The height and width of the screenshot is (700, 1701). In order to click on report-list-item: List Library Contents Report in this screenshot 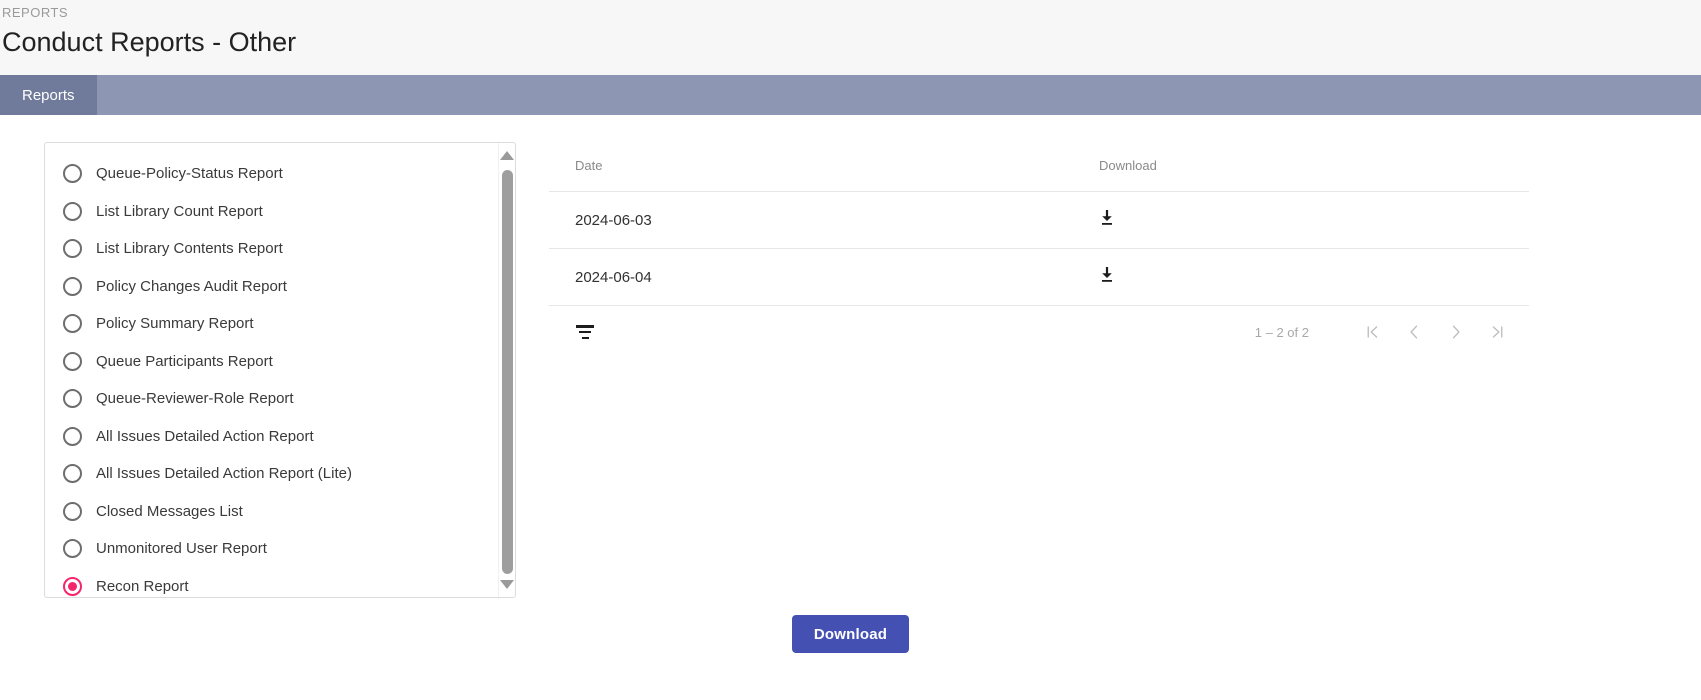, I will do `click(271, 249)`.